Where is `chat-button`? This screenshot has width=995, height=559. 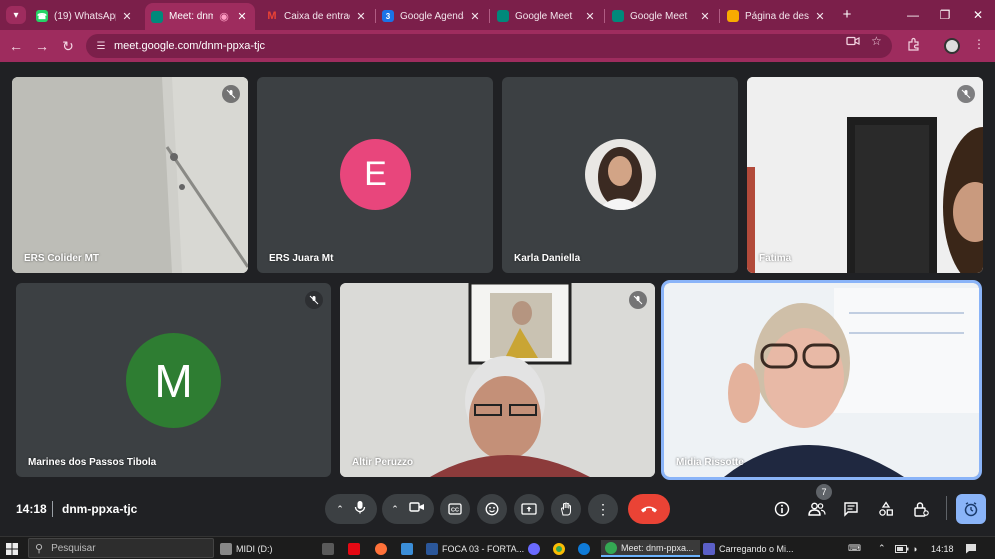
chat-button is located at coordinates (851, 509).